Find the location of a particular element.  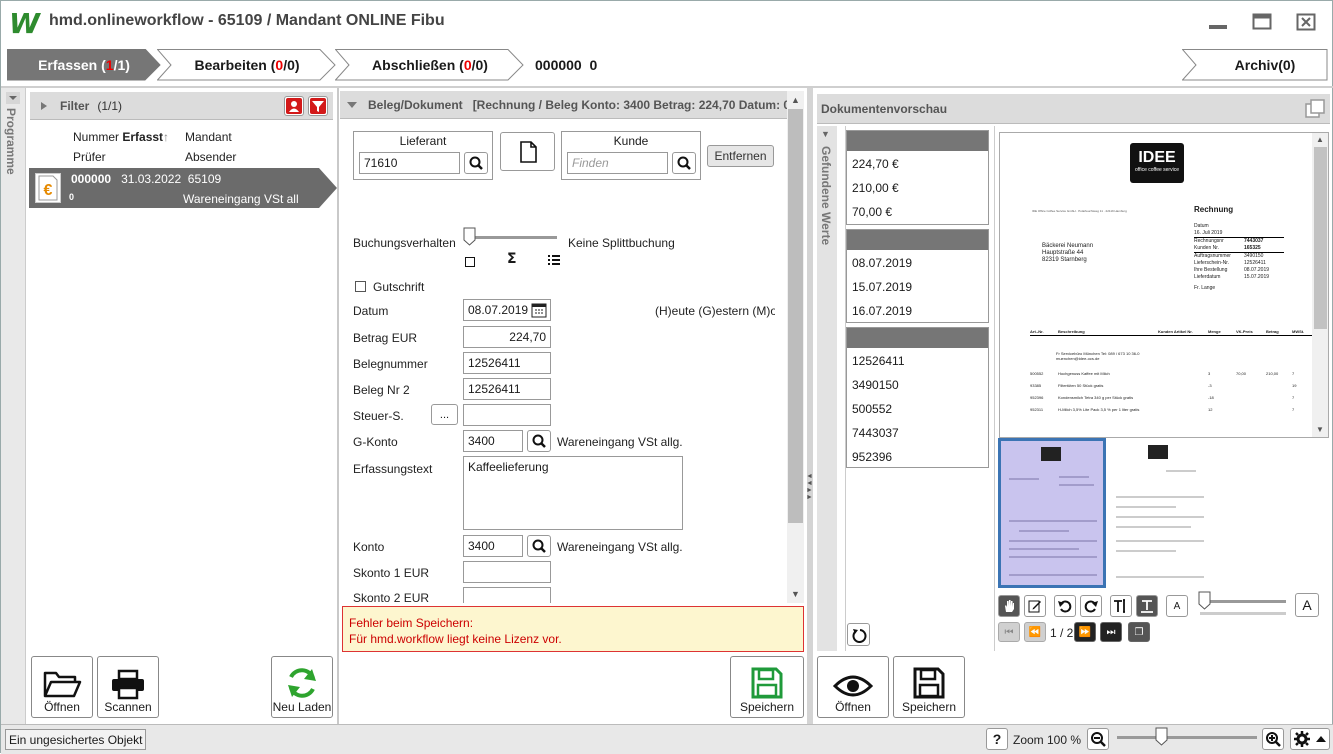

col-absender: Absender is located at coordinates (210, 157).